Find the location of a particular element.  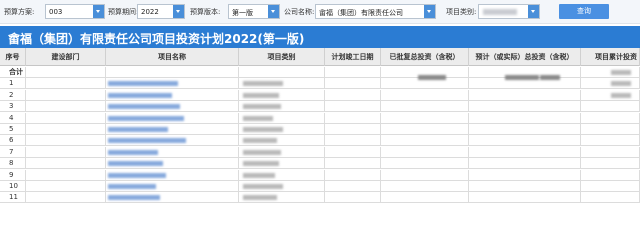

table-row: 3 is located at coordinates (320, 107).